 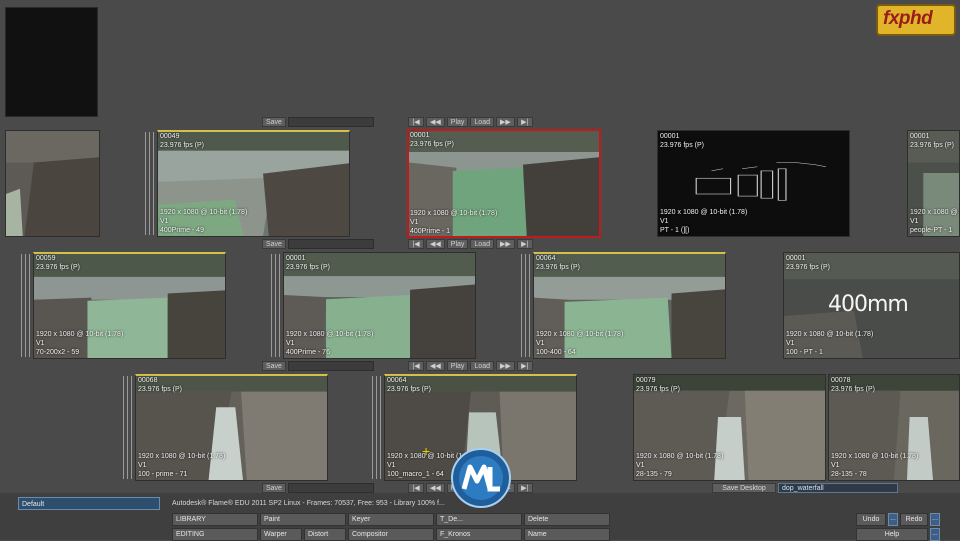 I want to click on clip-name: 400Prime - 1, so click(x=430, y=231).